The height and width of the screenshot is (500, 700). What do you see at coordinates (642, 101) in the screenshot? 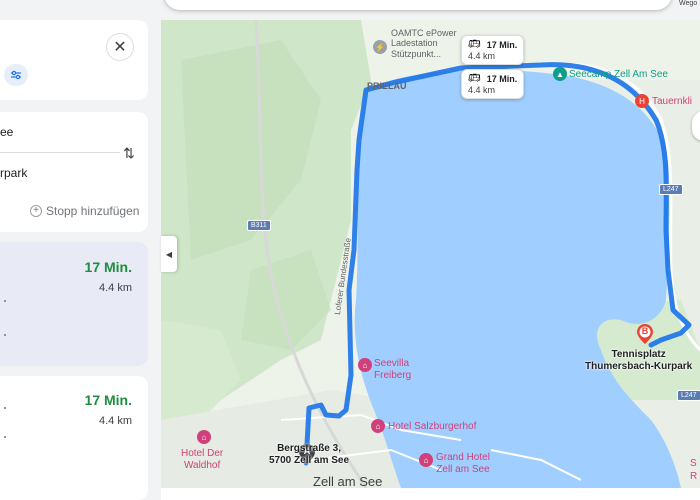
I see `hospital-icon: H` at bounding box center [642, 101].